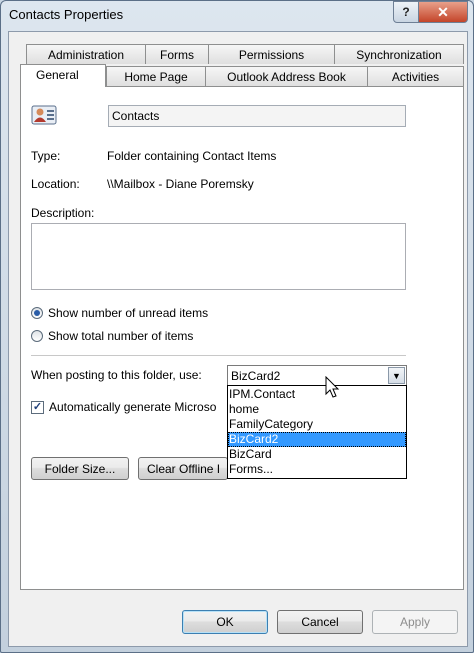 The image size is (474, 653). Describe the element at coordinates (37, 336) in the screenshot. I see `radio-button` at that location.